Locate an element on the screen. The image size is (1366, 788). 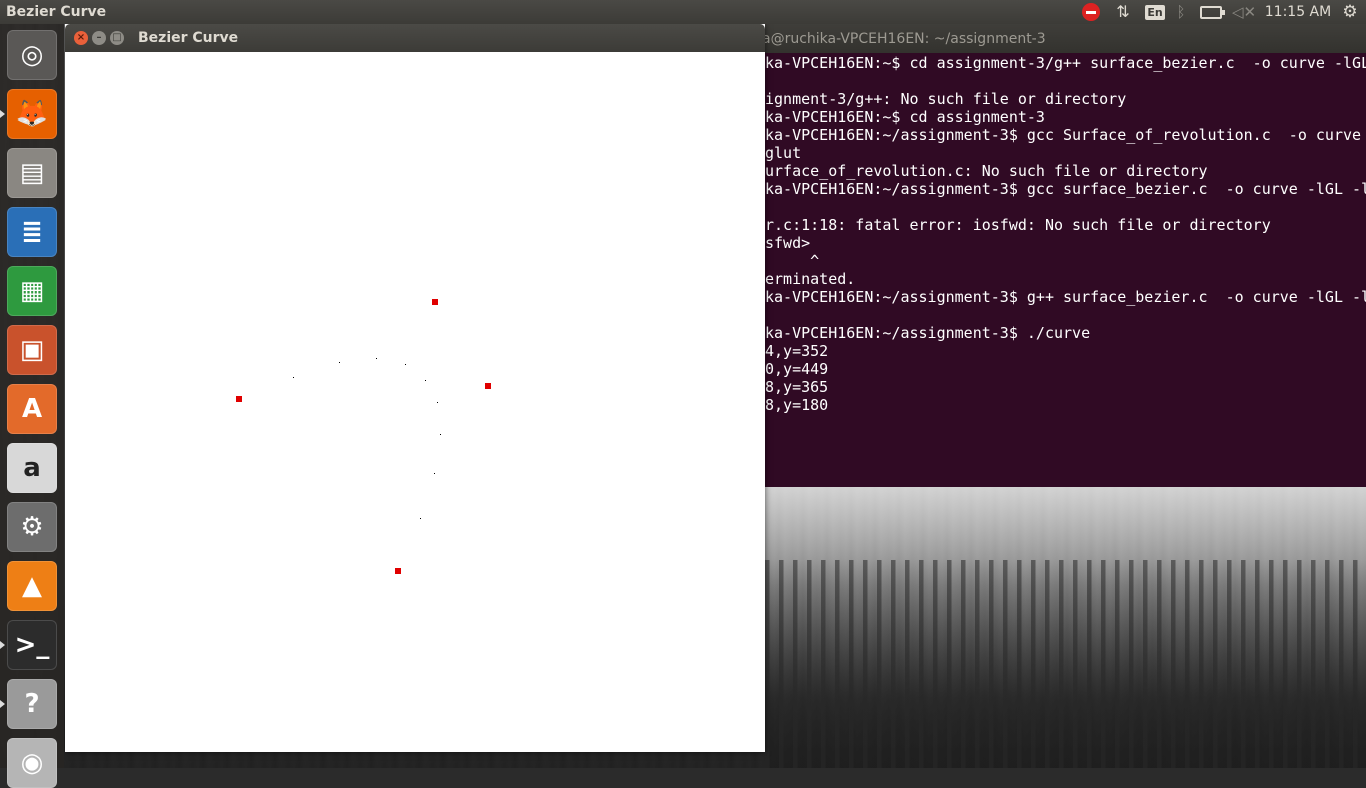
settings-gear-icon: ⚙ is located at coordinates (1350, 12).